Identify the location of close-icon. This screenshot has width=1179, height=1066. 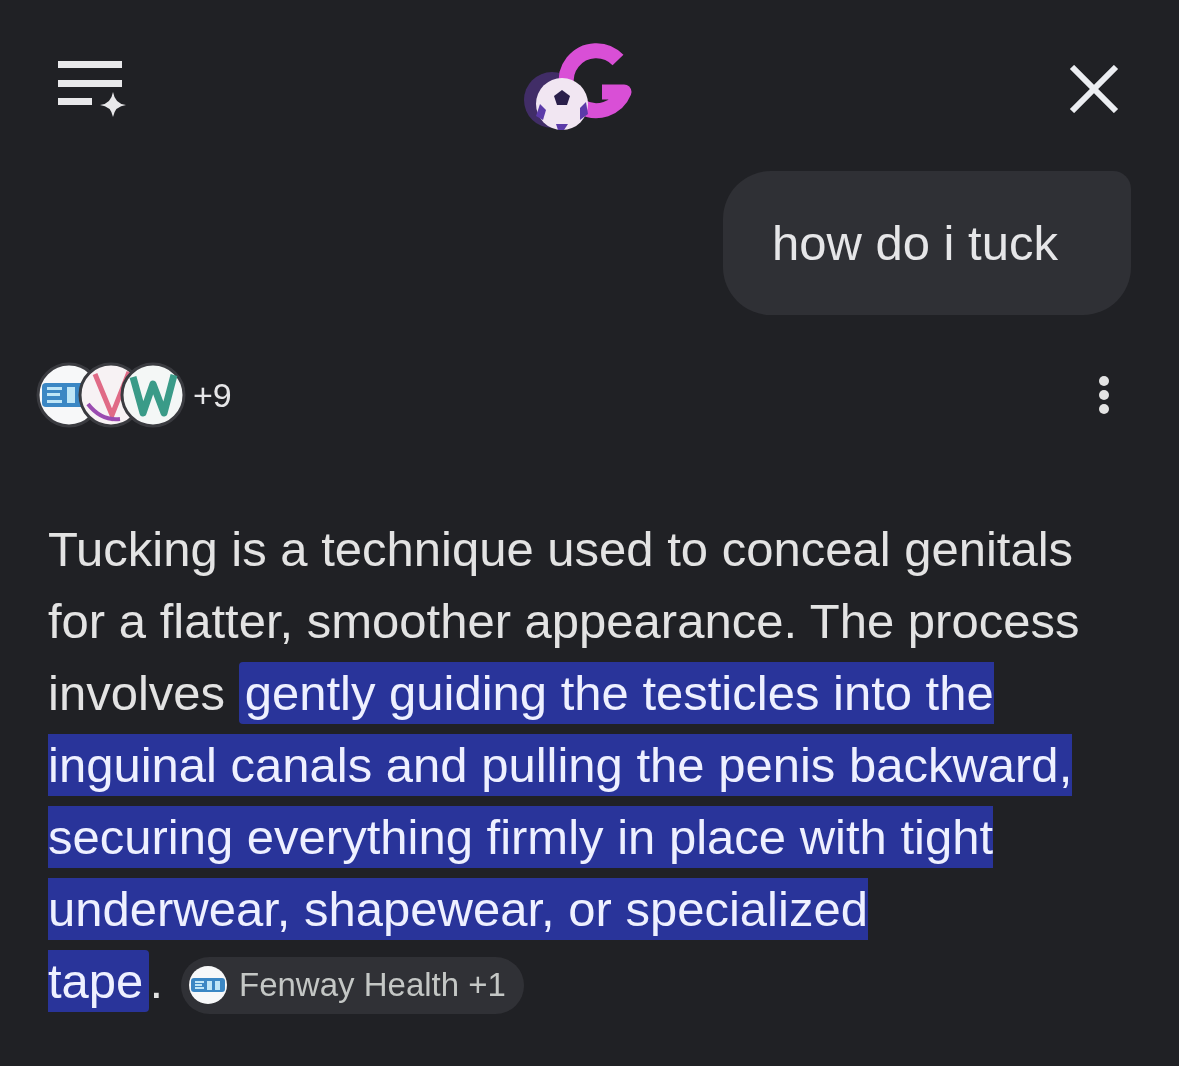
(1094, 89).